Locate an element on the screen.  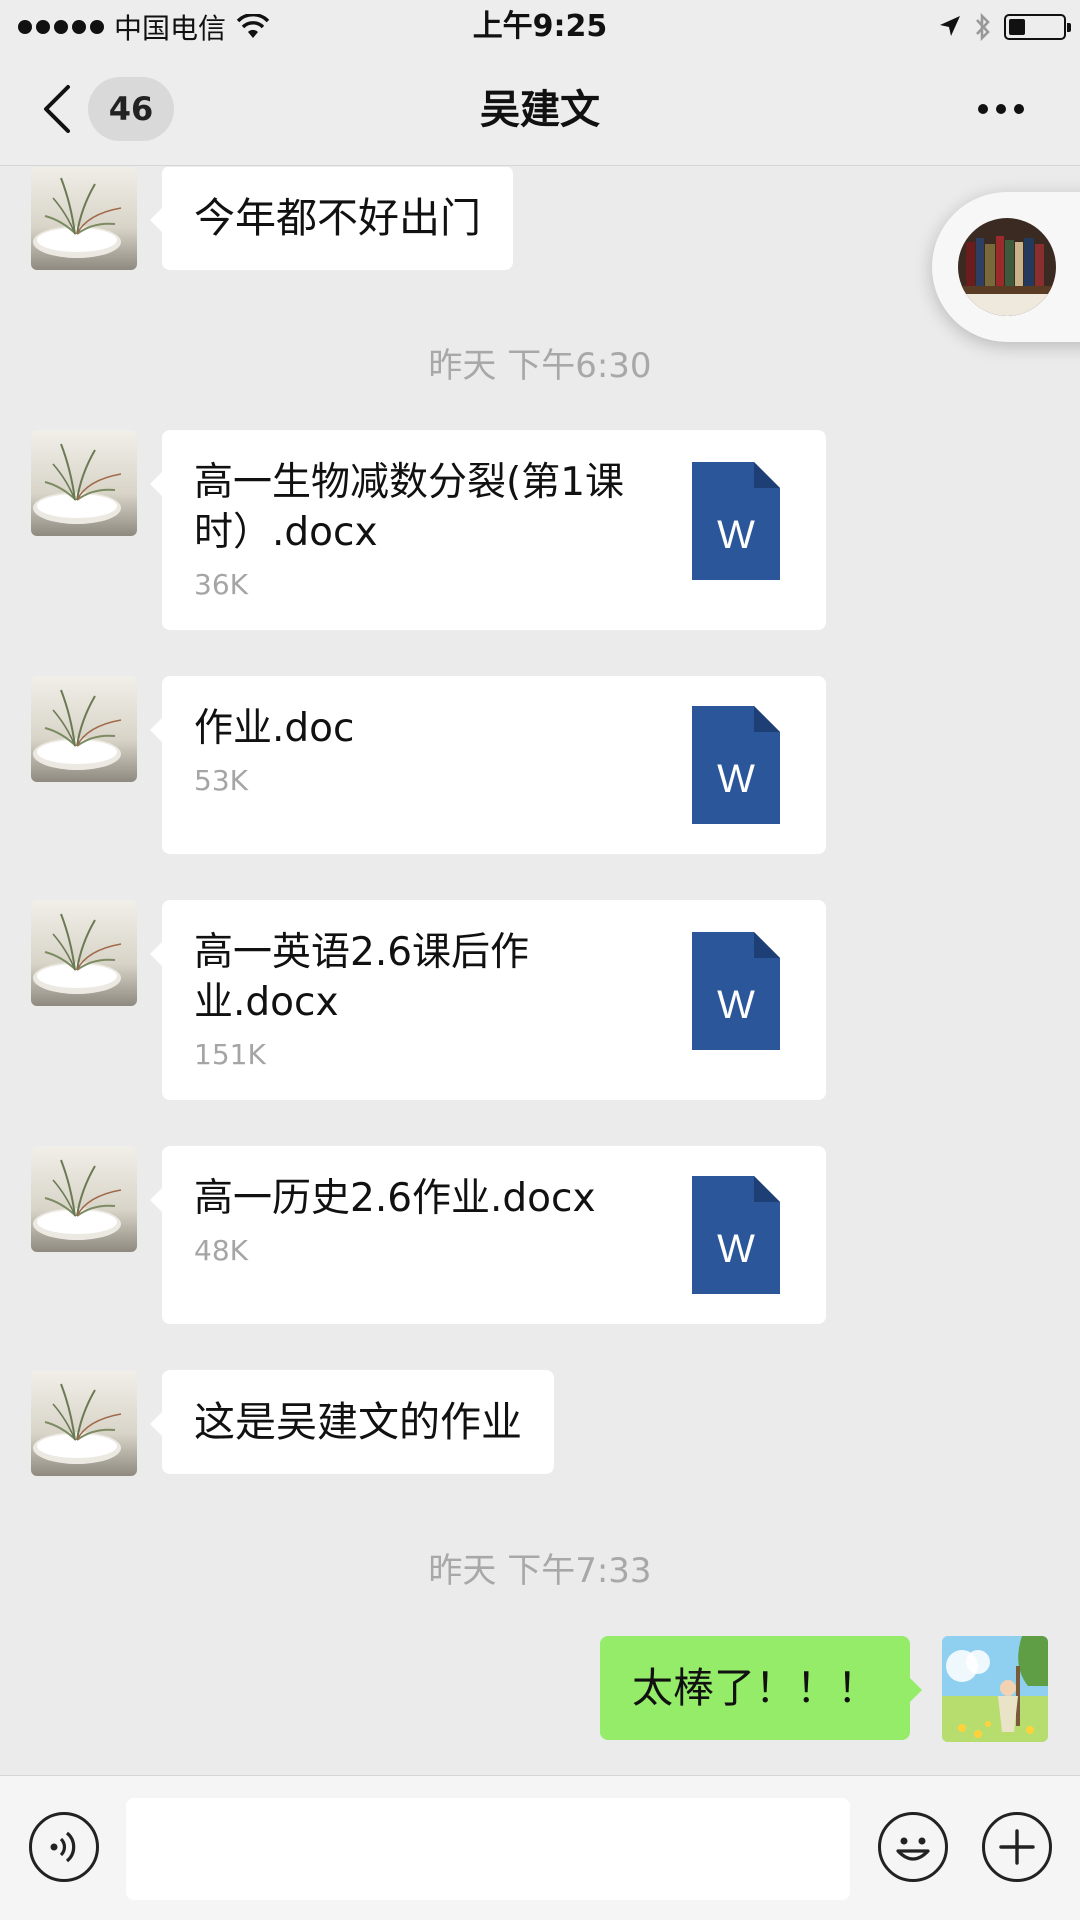
status-bar: 中国电信 上午9:25 is located at coordinates (540, 27).